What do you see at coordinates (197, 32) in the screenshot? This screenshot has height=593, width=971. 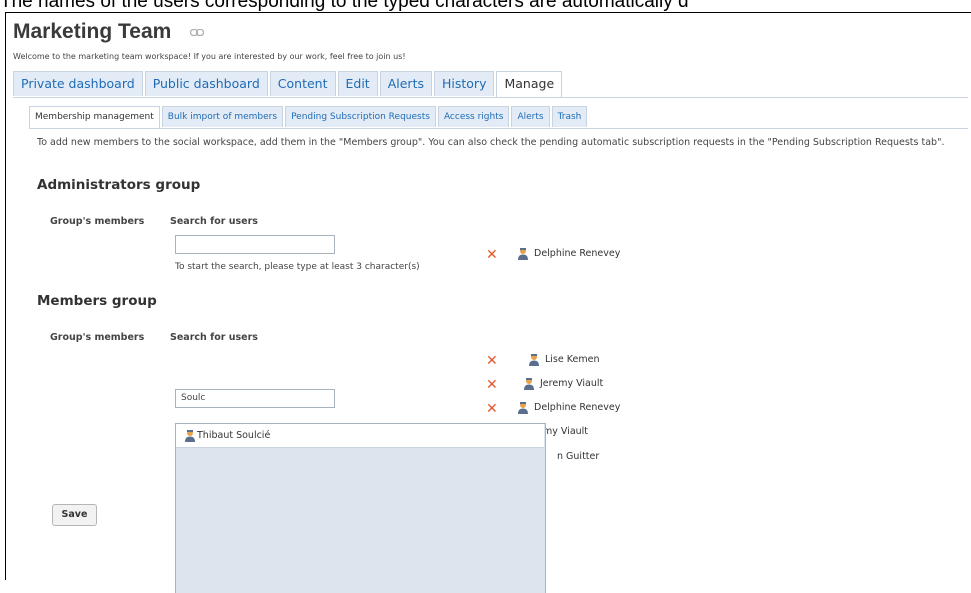 I see `permalink-icon` at bounding box center [197, 32].